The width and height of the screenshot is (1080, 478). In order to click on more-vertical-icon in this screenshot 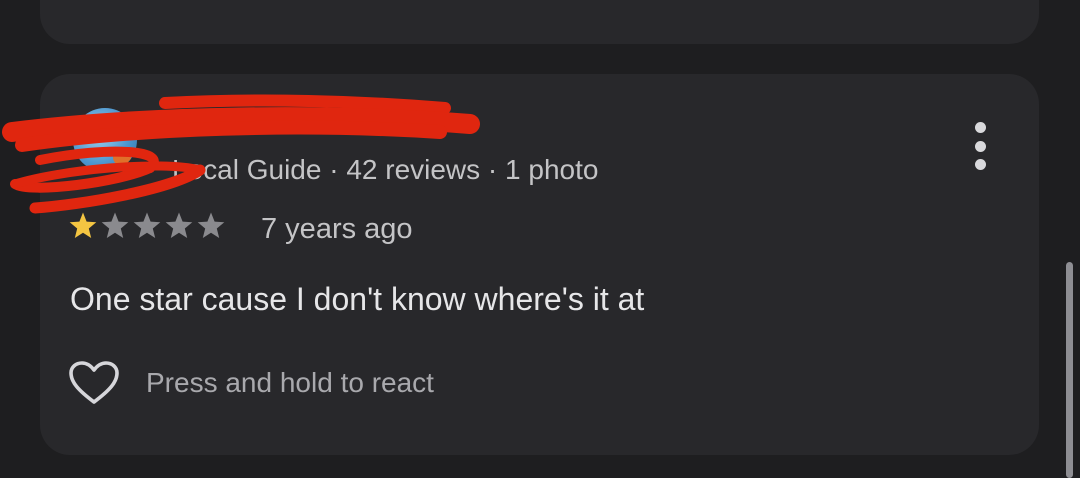, I will do `click(980, 127)`.